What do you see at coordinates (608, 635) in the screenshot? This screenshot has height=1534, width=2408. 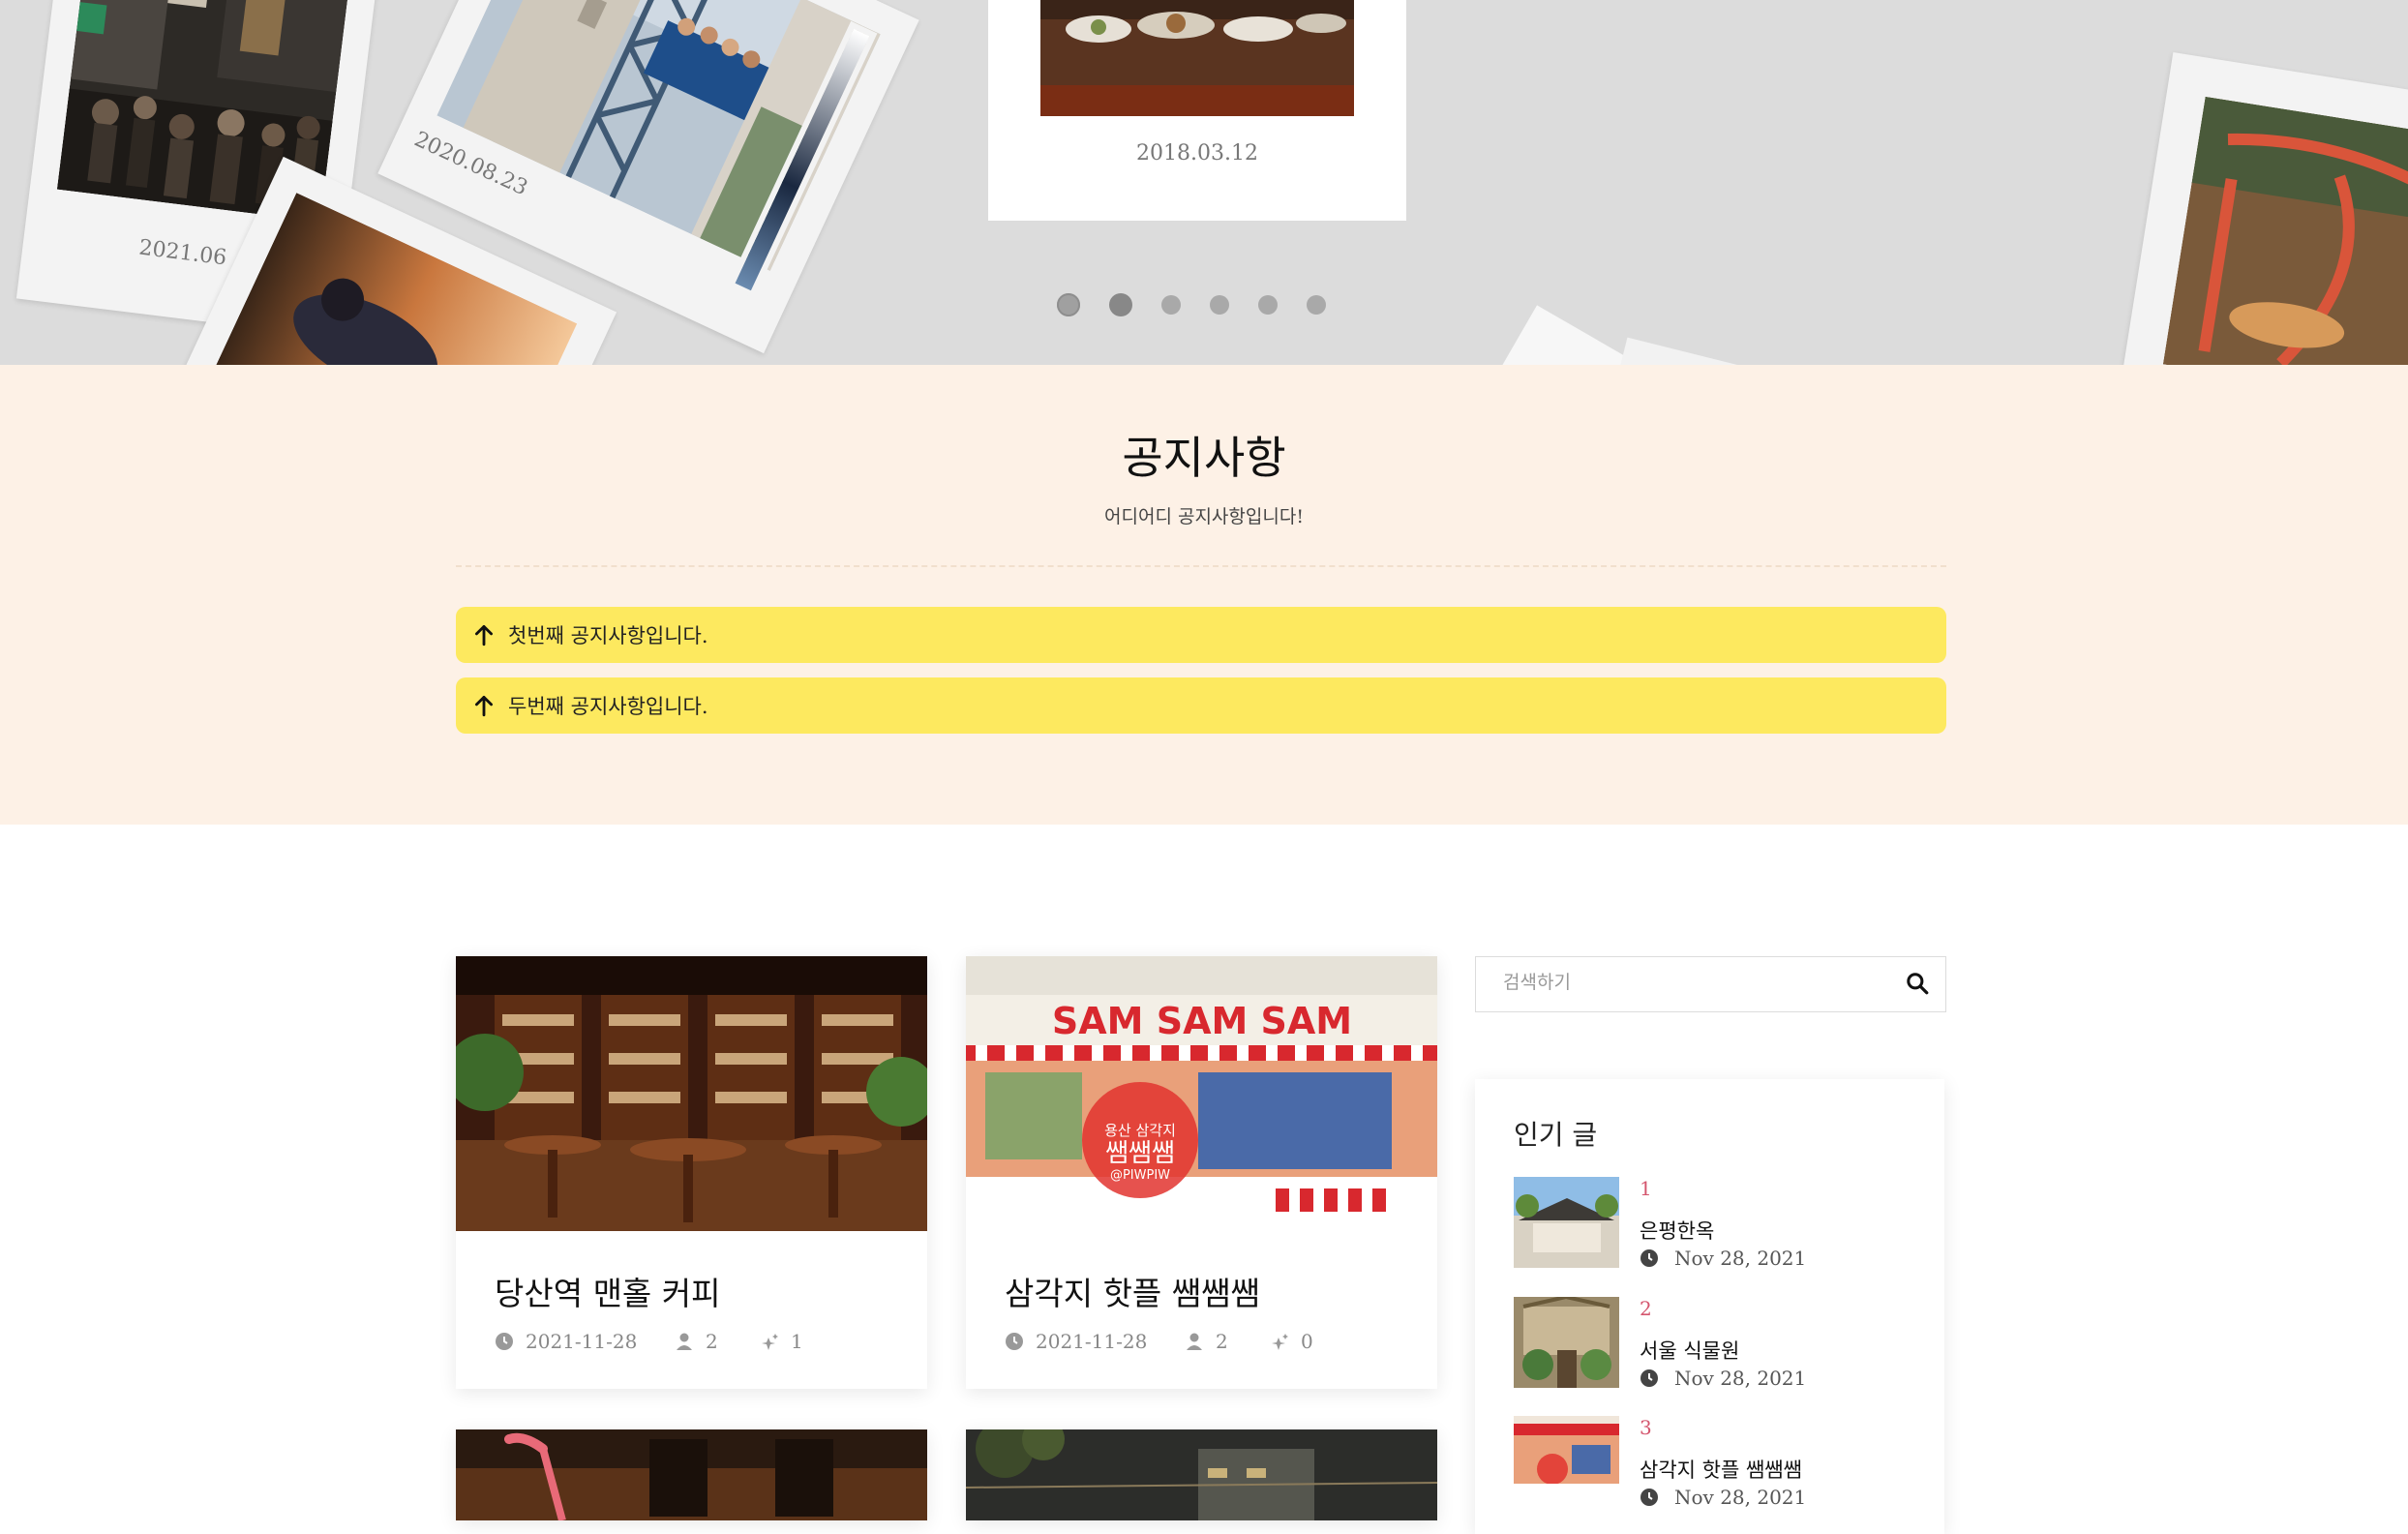 I see `notice-item-label: 첫번째 공지사항입니다.` at bounding box center [608, 635].